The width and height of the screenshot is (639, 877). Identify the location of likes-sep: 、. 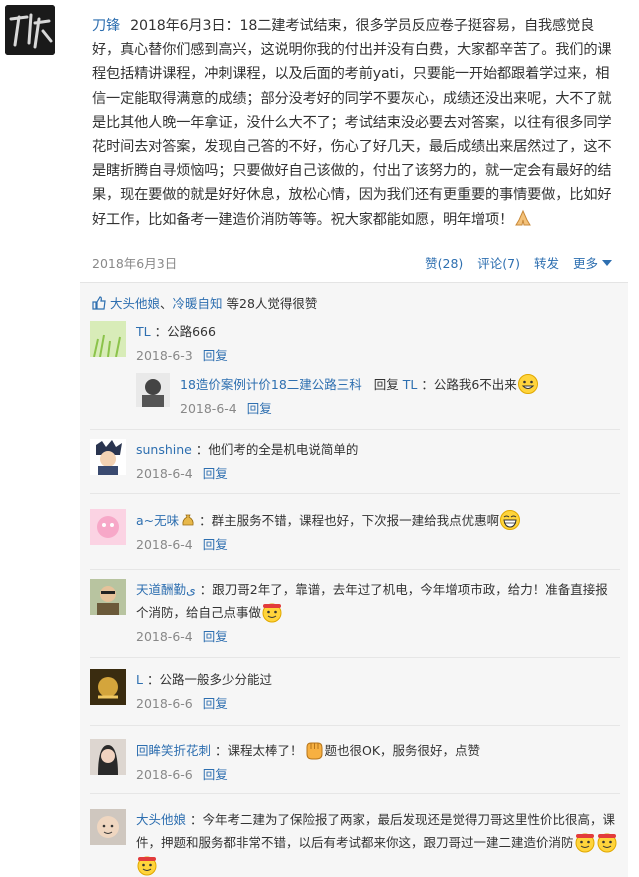
(166, 303).